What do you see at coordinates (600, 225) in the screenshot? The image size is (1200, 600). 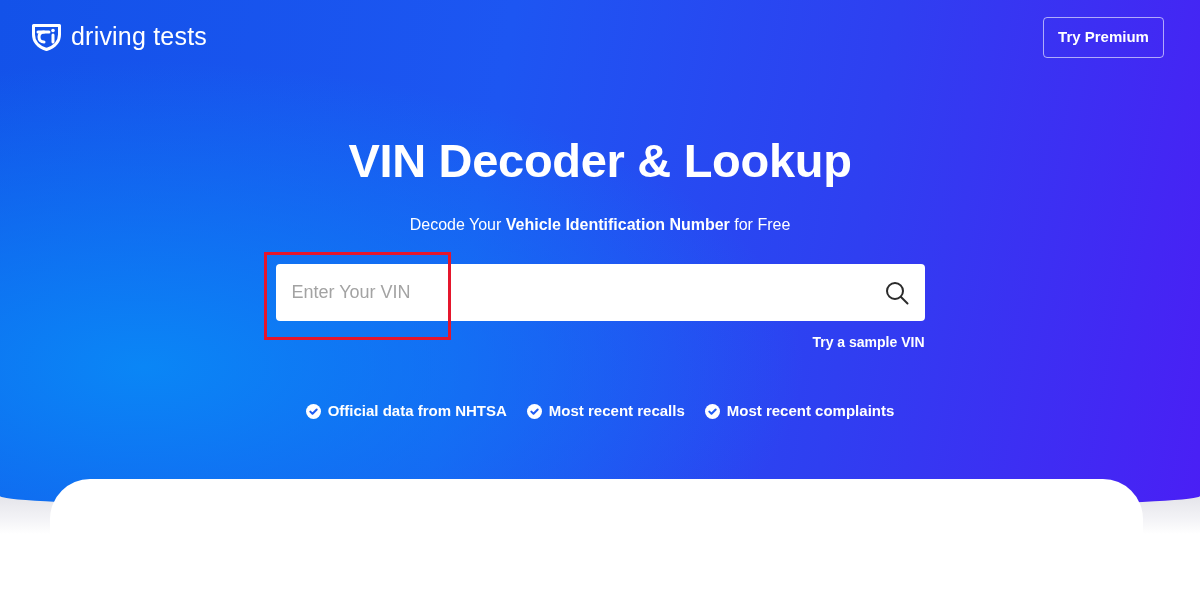 I see `subtitle-text: Decode Your Vehicle Identification Number for Free` at bounding box center [600, 225].